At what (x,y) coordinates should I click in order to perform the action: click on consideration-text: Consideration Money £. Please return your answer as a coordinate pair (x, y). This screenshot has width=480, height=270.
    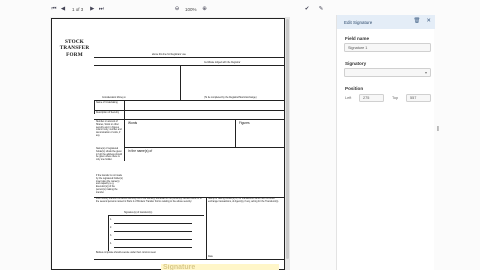
    Looking at the image, I should click on (114, 98).